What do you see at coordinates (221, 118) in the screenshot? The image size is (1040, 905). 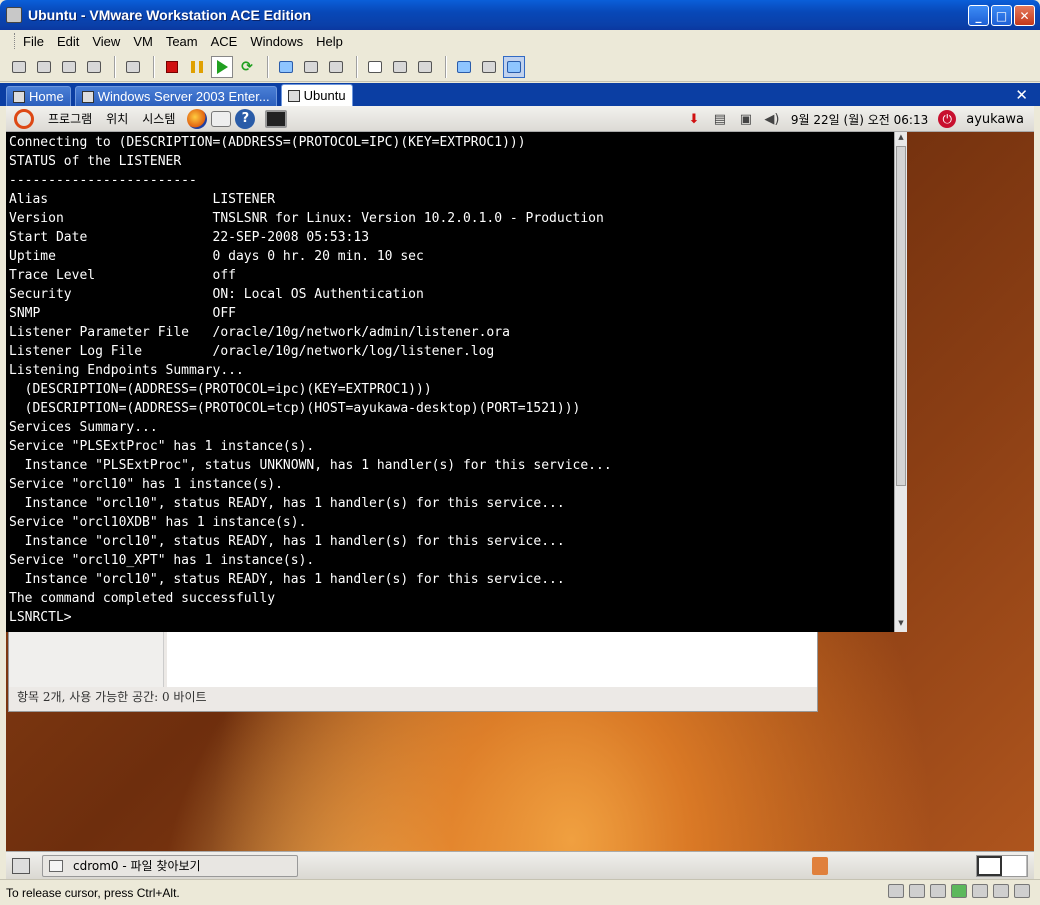 I see `mail-icon` at bounding box center [221, 118].